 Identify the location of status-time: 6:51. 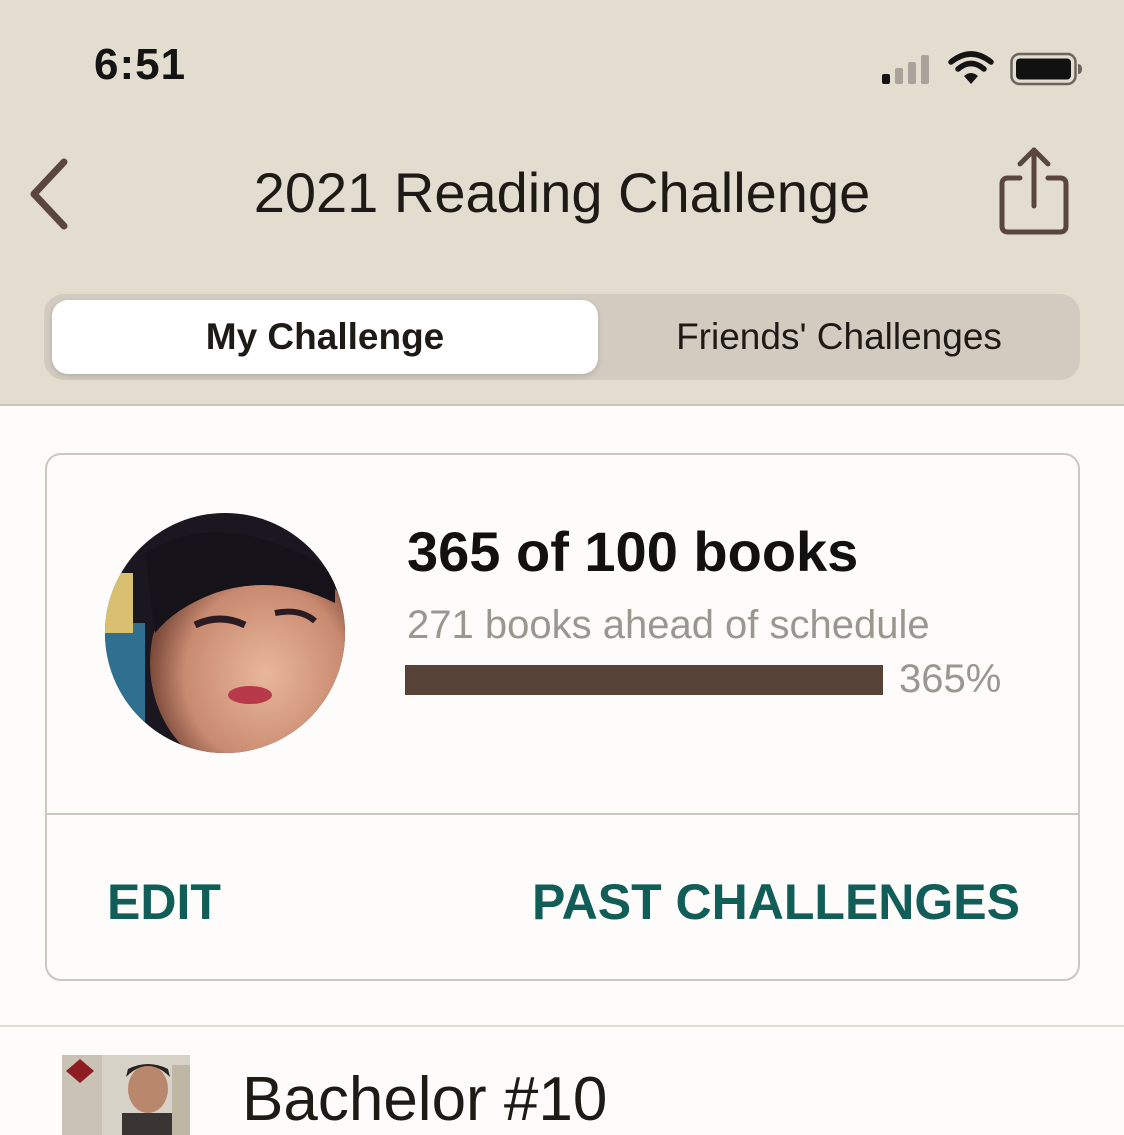
(140, 64).